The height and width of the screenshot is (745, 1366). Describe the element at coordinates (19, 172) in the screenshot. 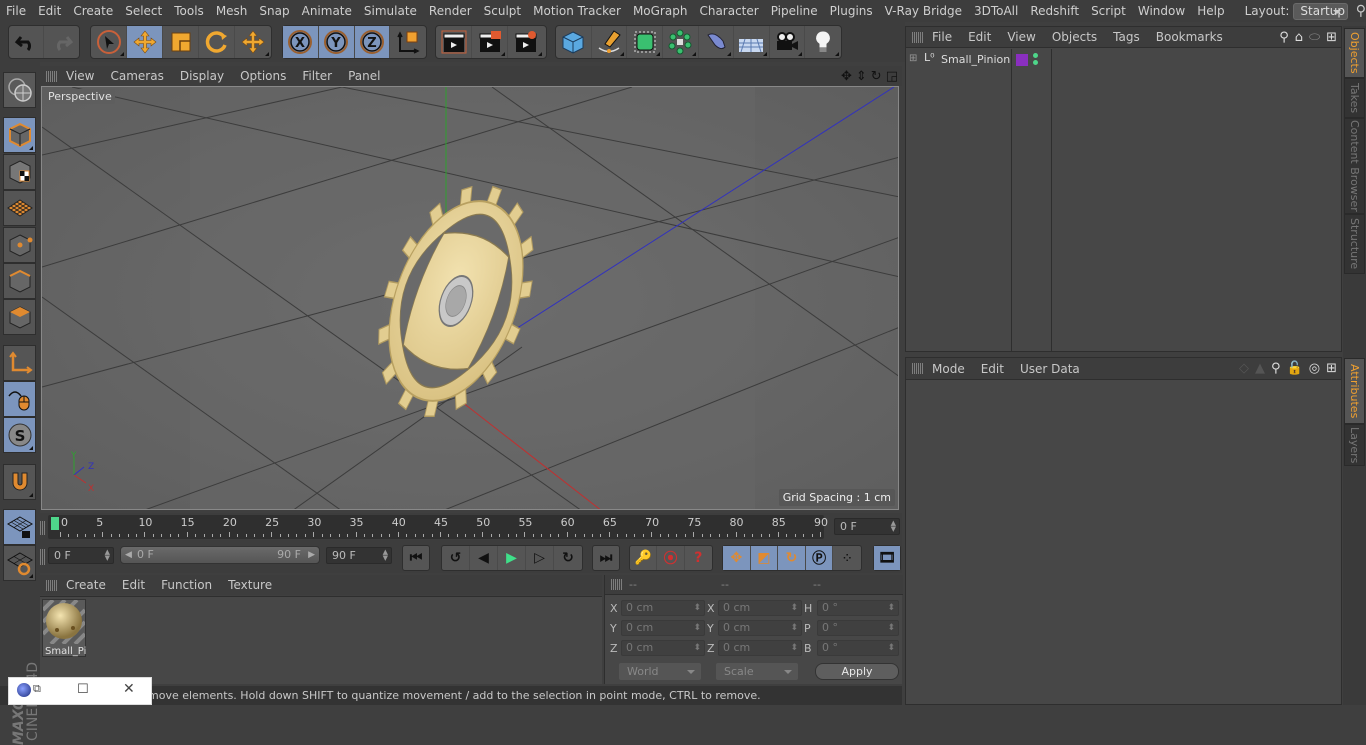

I see `texture-mode-button` at that location.